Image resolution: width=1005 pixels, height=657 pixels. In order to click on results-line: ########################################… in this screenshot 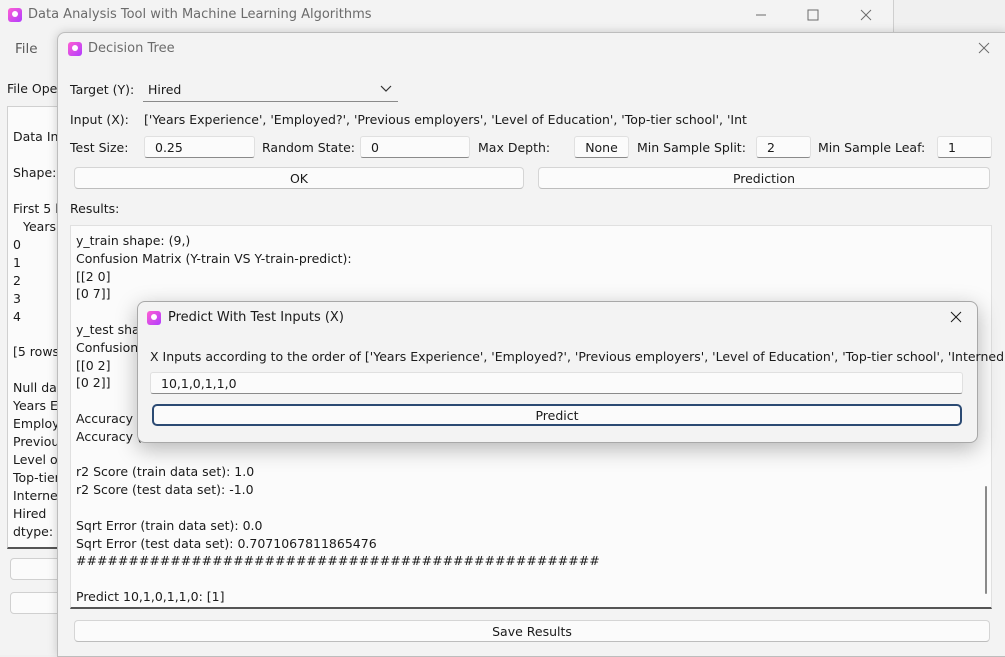, I will do `click(338, 561)`.